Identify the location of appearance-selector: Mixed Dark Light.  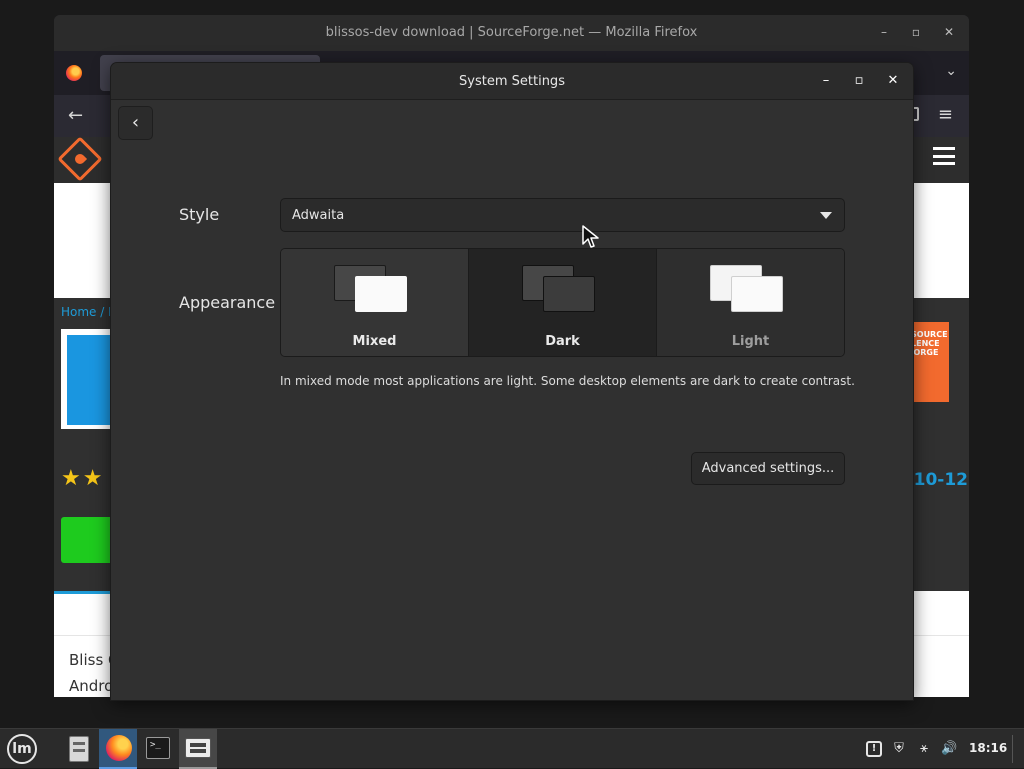
(562, 302).